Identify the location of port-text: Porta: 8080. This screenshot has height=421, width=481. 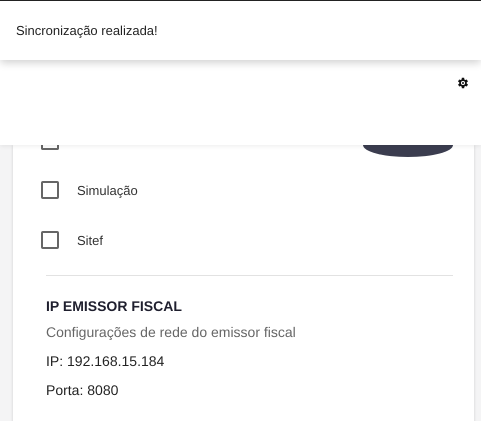
(83, 390).